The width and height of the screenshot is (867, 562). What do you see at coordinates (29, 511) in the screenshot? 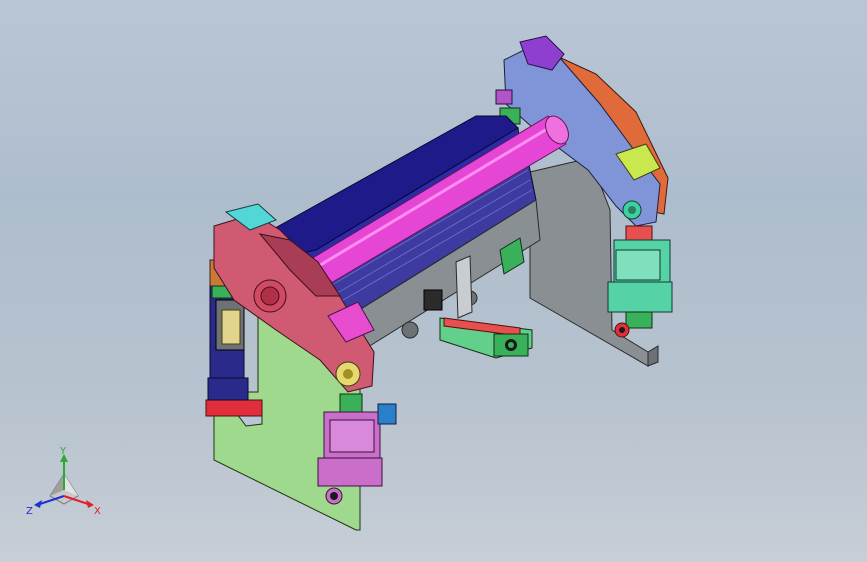
I see `z-axis-label: Z` at bounding box center [29, 511].